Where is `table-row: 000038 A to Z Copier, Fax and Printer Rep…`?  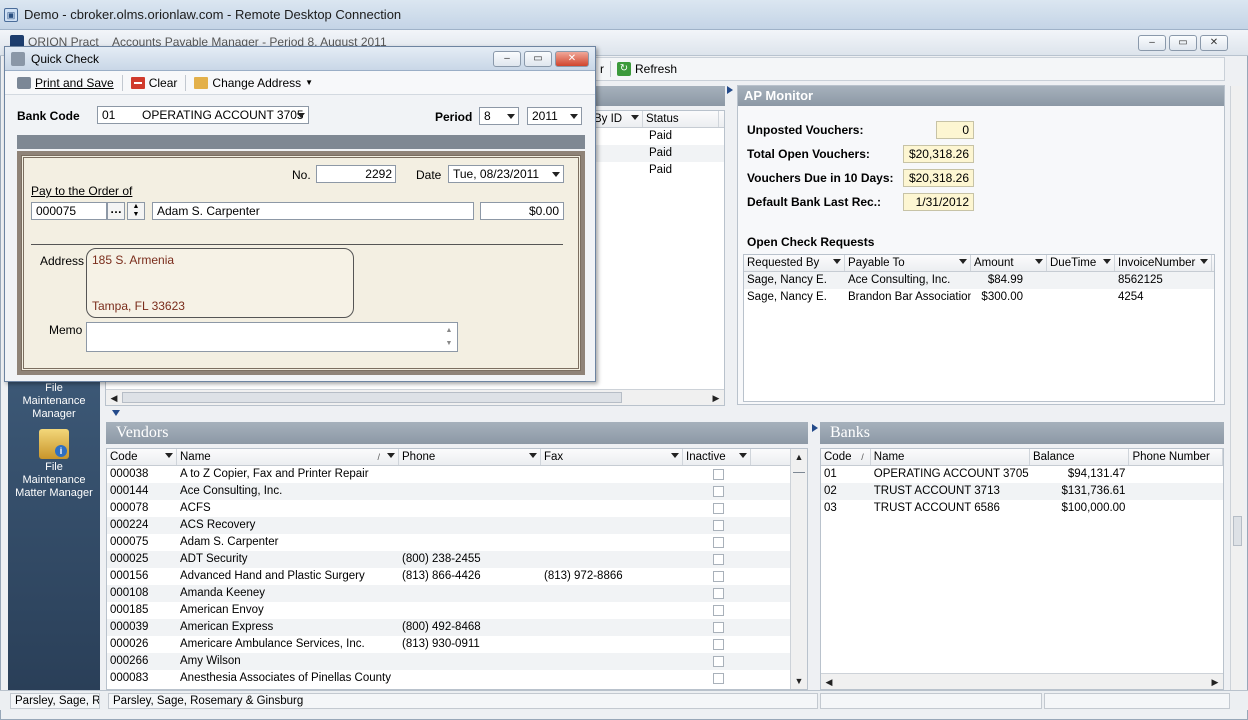 table-row: 000038 A to Z Copier, Fax and Printer Rep… is located at coordinates (457, 474).